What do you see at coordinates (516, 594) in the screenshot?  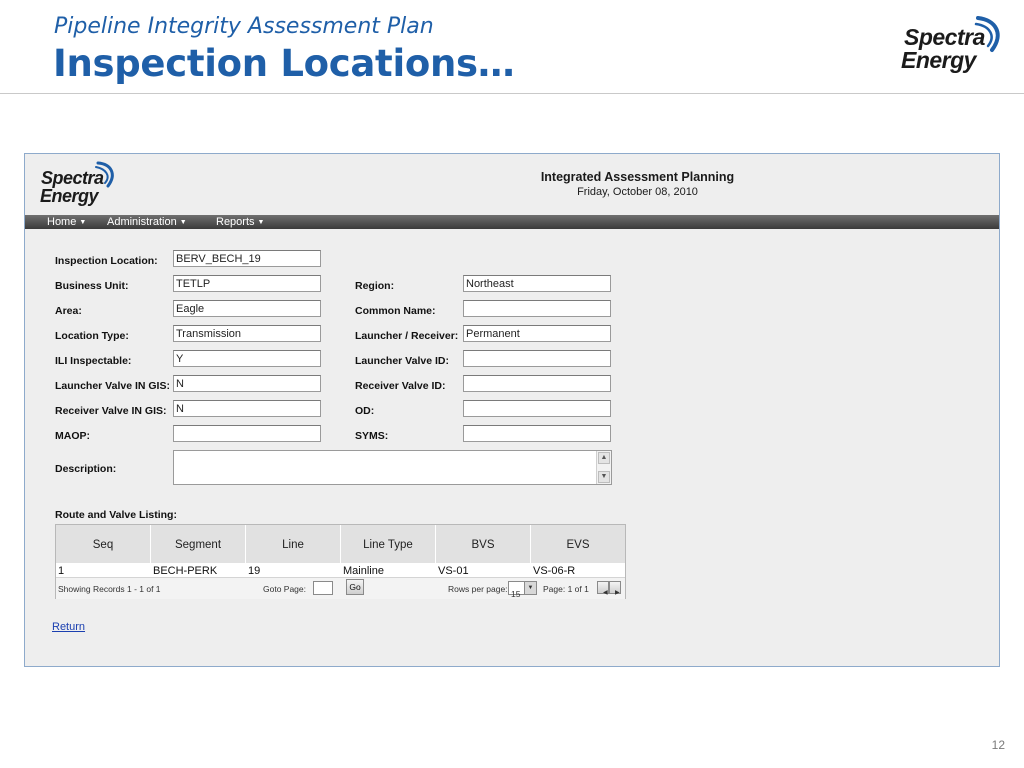 I see `rows-per-page-value: 15` at bounding box center [516, 594].